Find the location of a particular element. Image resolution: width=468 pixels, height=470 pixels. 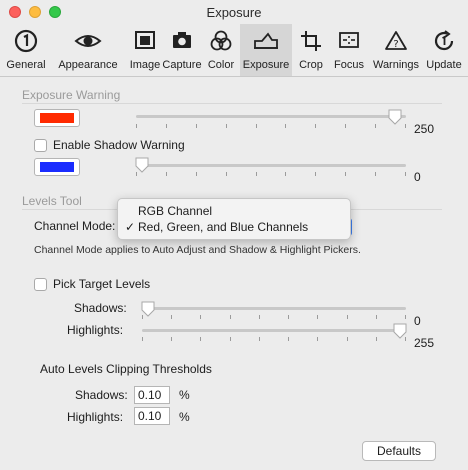

tab-crop: Crop is located at coordinates (311, 50).